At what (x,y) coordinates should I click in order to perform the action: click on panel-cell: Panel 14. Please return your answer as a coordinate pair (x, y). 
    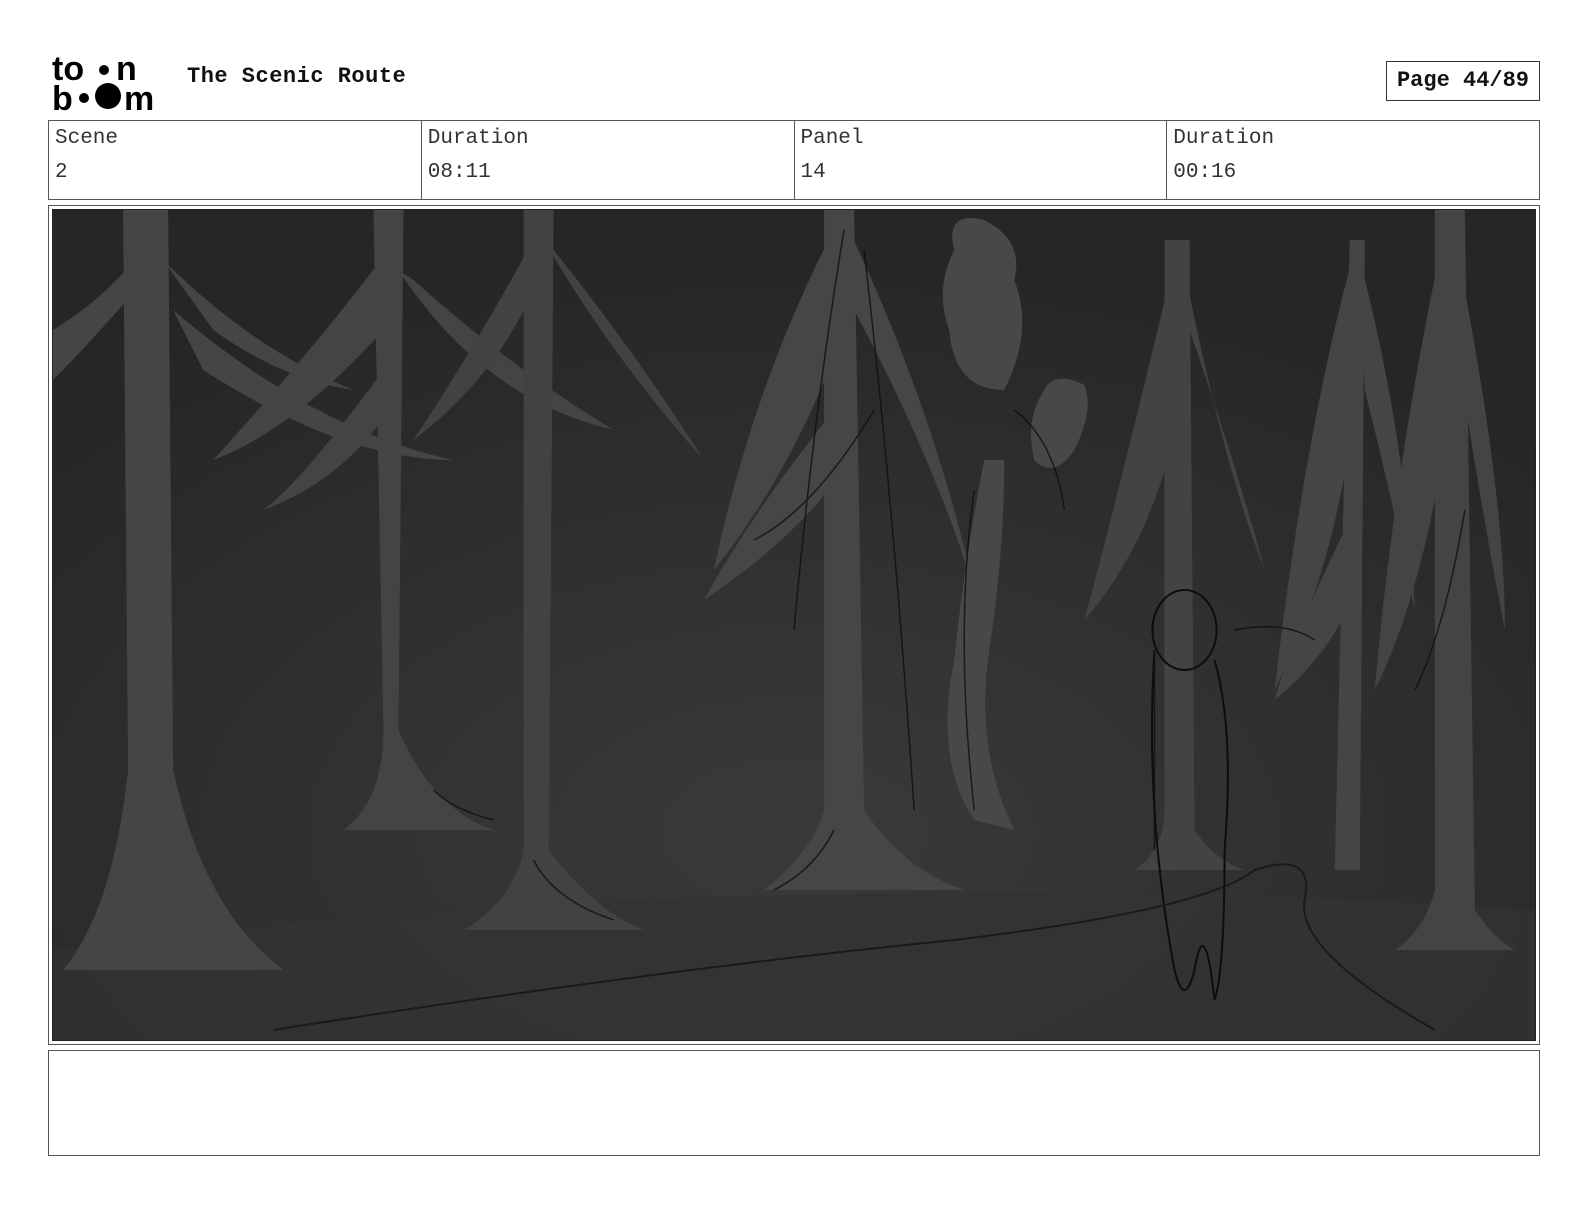
    Looking at the image, I should click on (981, 160).